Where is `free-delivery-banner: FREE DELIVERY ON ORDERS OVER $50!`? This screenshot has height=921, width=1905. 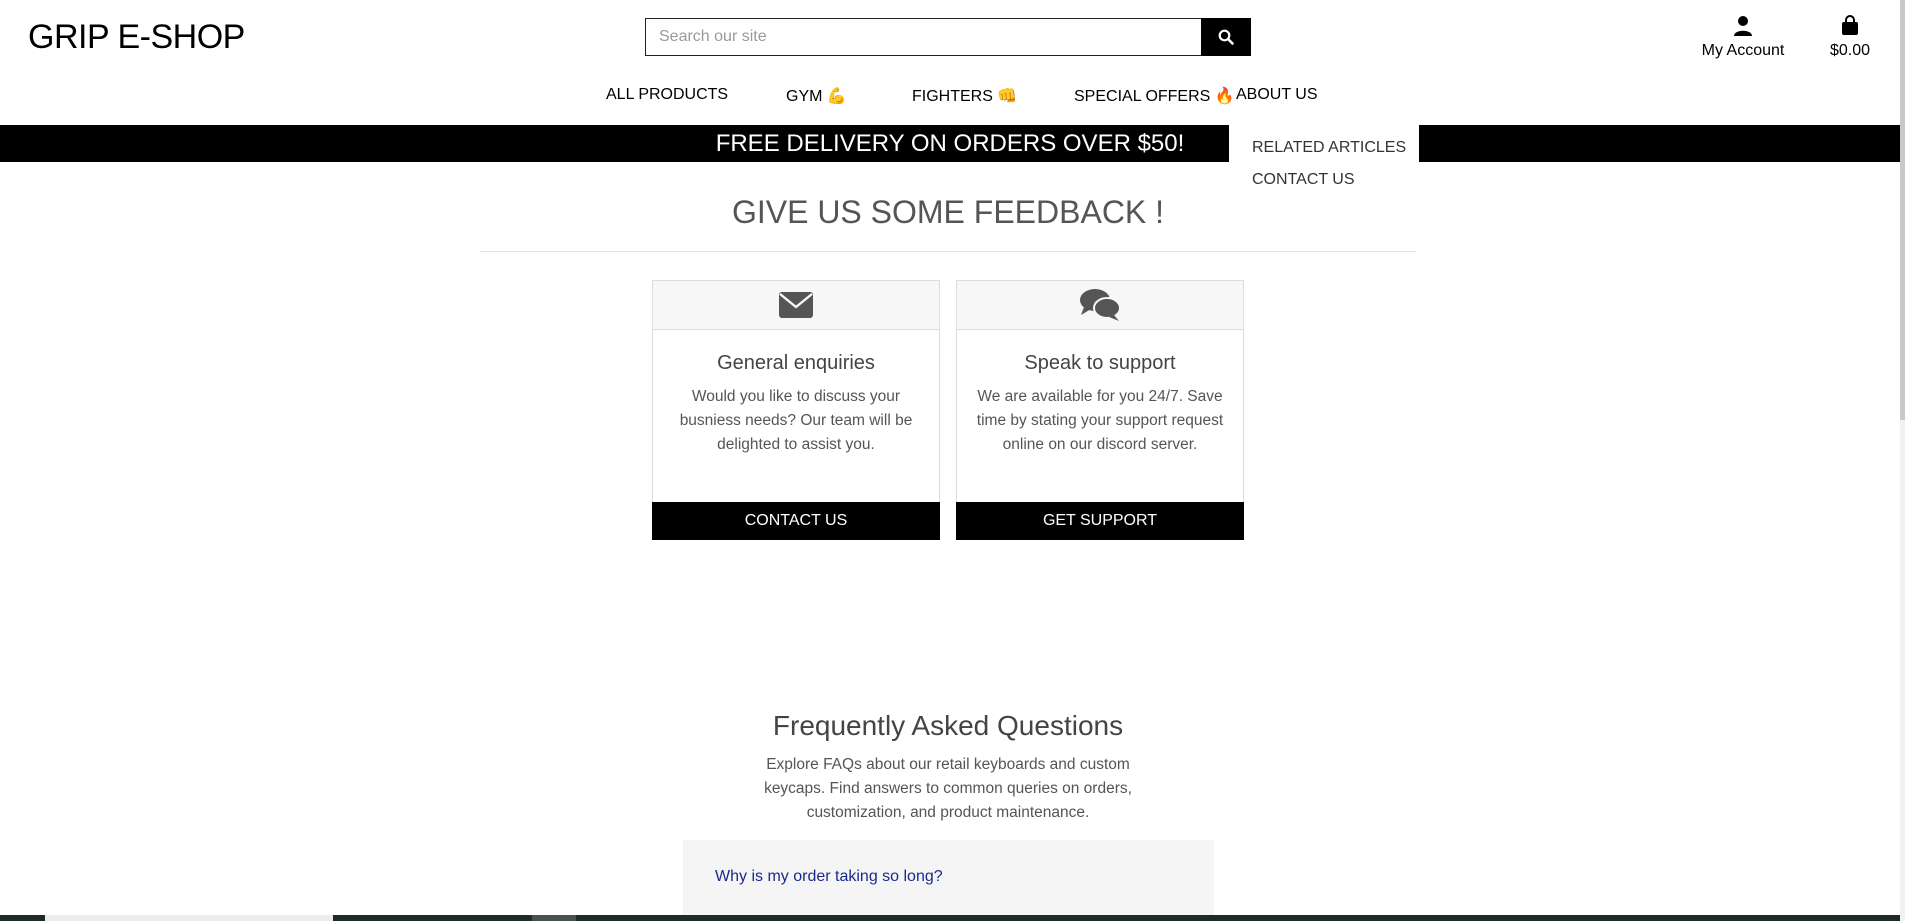
free-delivery-banner: FREE DELIVERY ON ORDERS OVER $50! is located at coordinates (950, 143).